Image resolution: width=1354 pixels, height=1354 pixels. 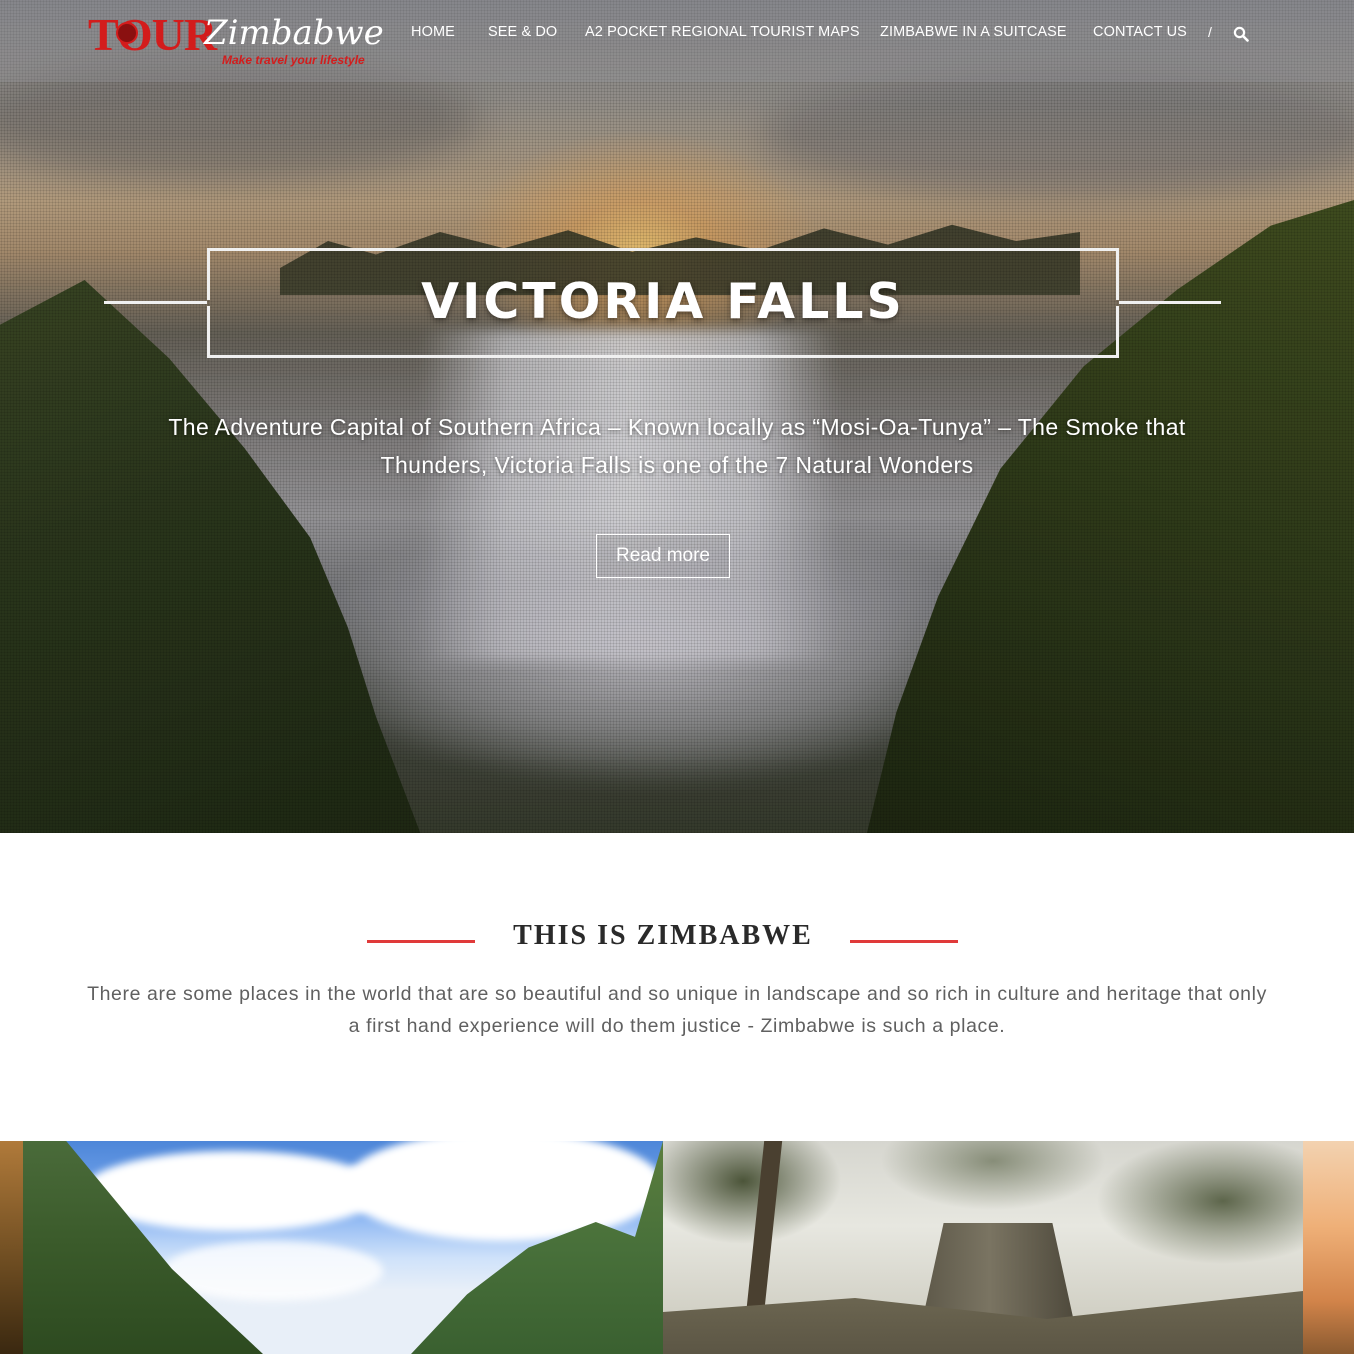 What do you see at coordinates (1170, 302) in the screenshot?
I see `title-side-line-right` at bounding box center [1170, 302].